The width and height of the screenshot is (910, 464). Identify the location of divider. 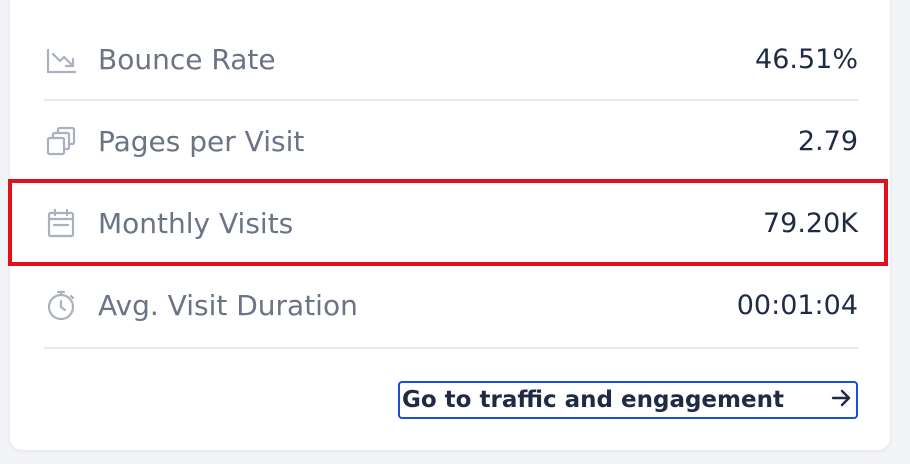
(451, 348).